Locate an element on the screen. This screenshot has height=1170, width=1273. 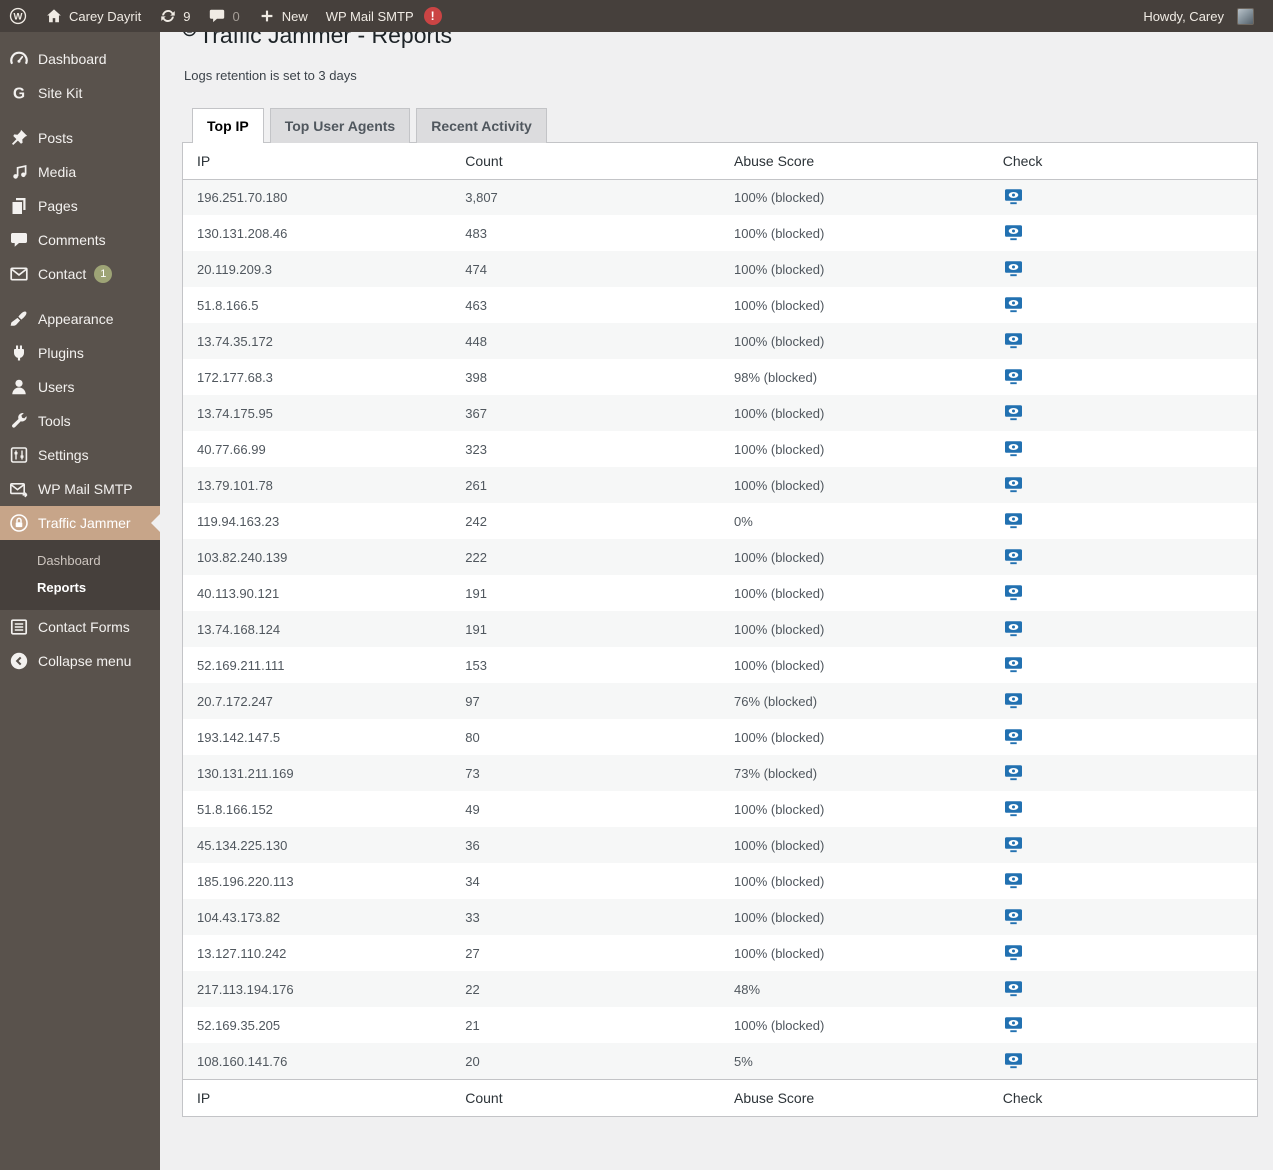
sidebar-item-collapse-menu: Collapse menu is located at coordinates (80, 661).